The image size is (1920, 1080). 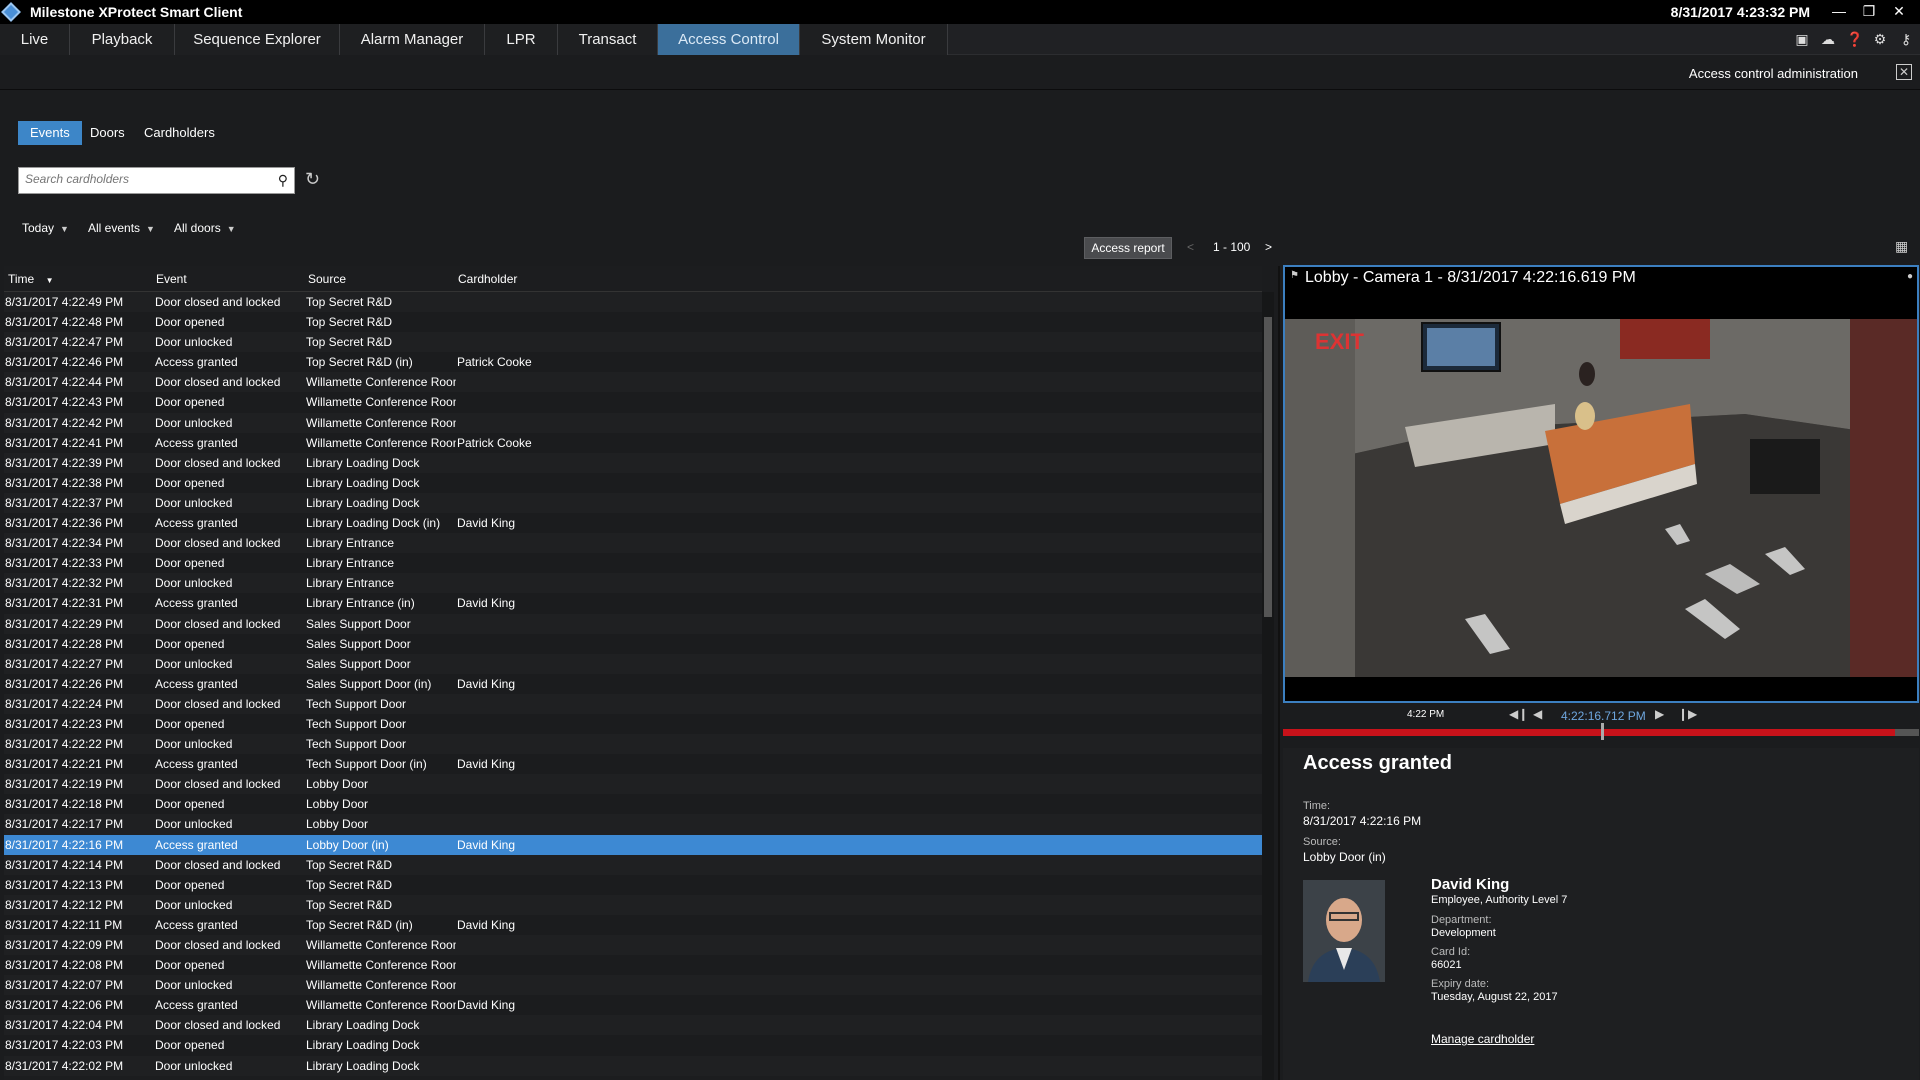 What do you see at coordinates (1268, 686) in the screenshot?
I see `table-scrollbar` at bounding box center [1268, 686].